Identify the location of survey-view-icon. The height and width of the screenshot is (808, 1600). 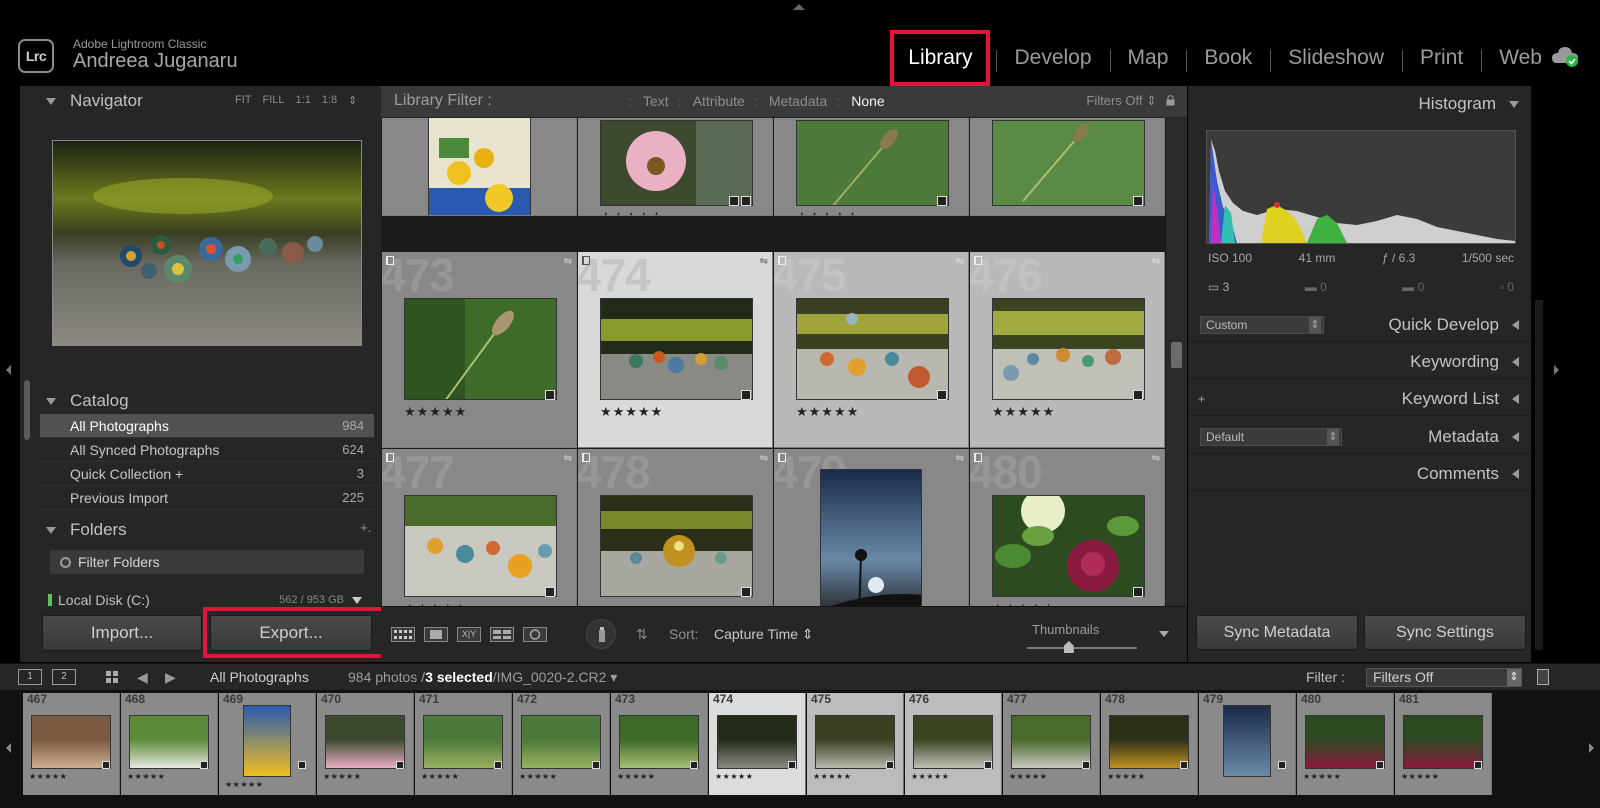
(502, 634).